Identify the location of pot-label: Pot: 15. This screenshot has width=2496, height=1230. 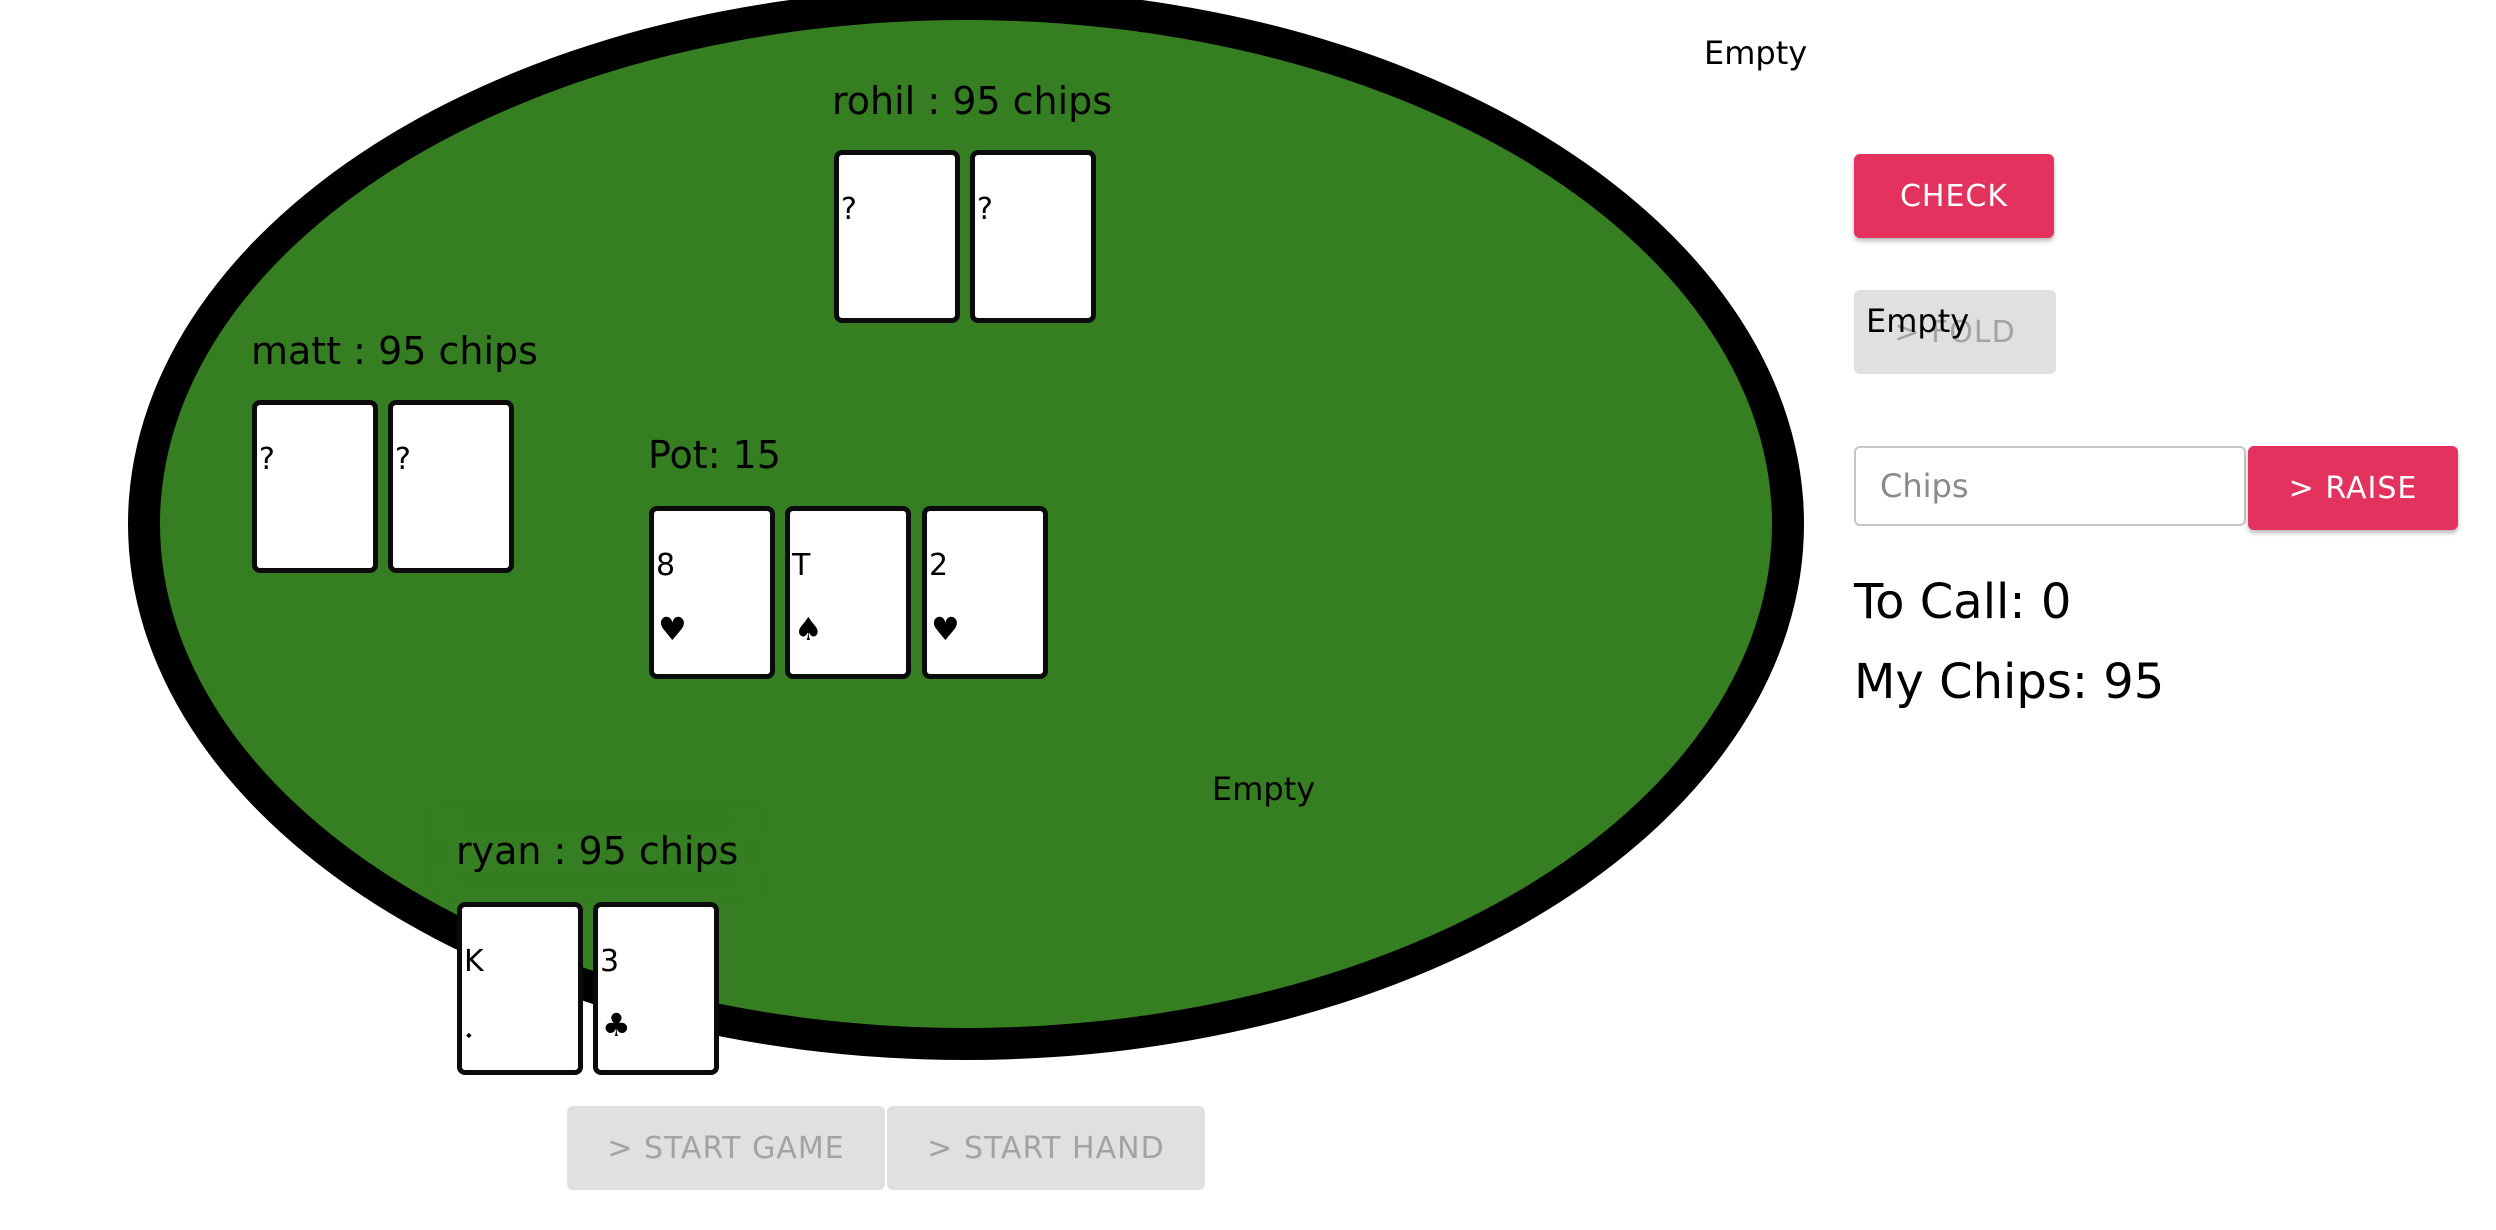
(714, 455).